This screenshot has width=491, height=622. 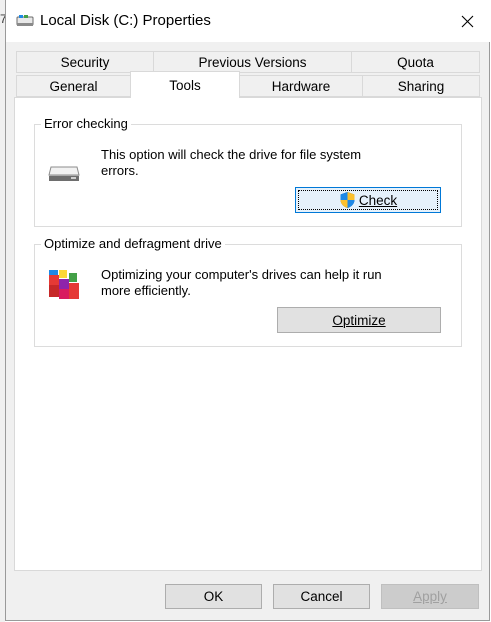 I want to click on tab-security: Security, so click(x=85, y=62).